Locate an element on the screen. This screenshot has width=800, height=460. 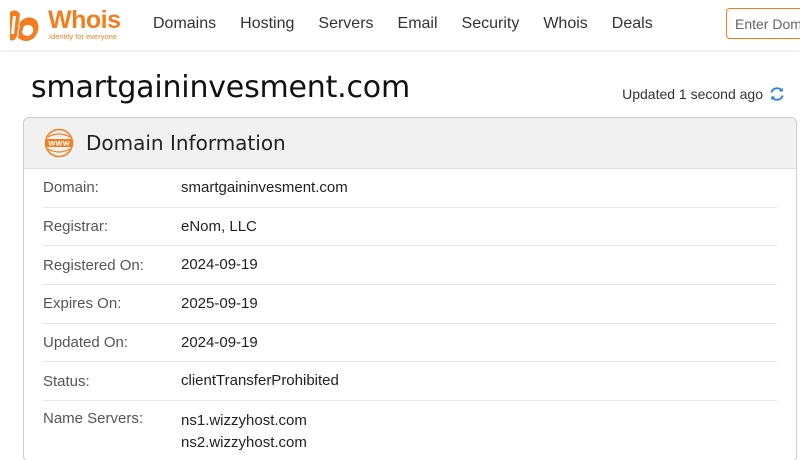
page-title: smartgaininvesment.com is located at coordinates (220, 87).